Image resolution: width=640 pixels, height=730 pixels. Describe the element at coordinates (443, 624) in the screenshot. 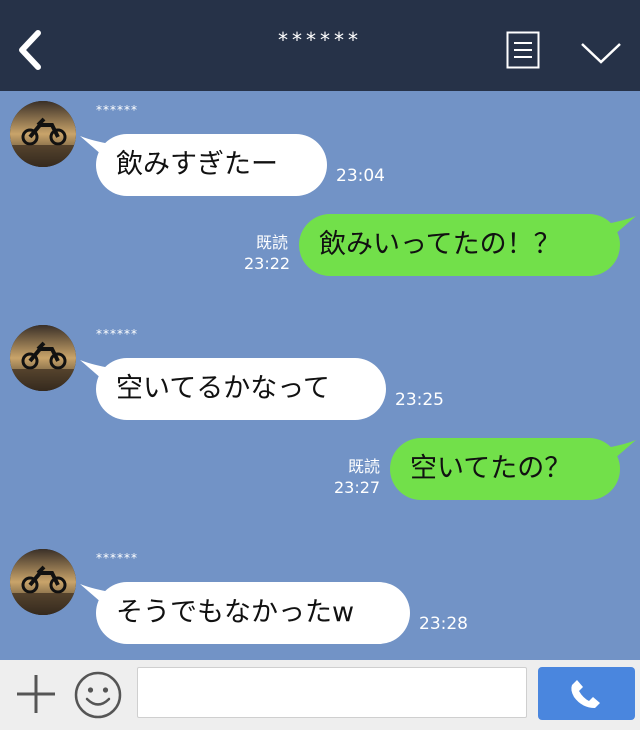

I see `message-time: 23:28` at that location.